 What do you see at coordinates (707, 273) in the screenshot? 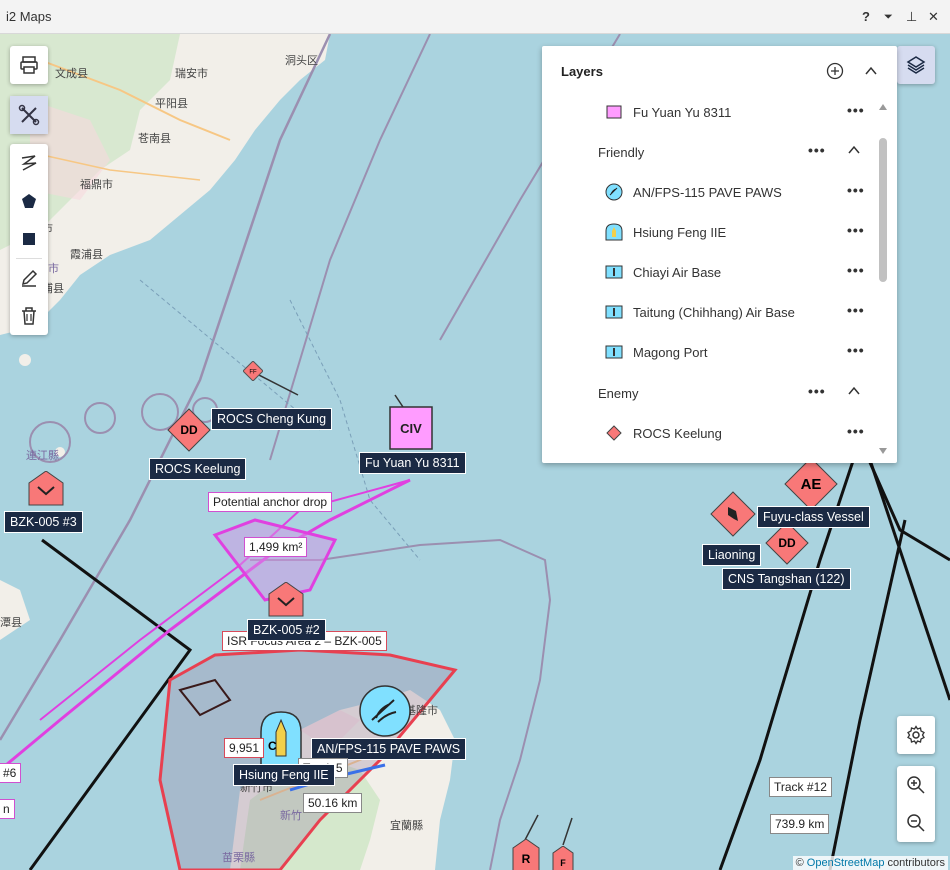
I see `layer-item-chiayi: Chiayi Air Base •••` at bounding box center [707, 273].